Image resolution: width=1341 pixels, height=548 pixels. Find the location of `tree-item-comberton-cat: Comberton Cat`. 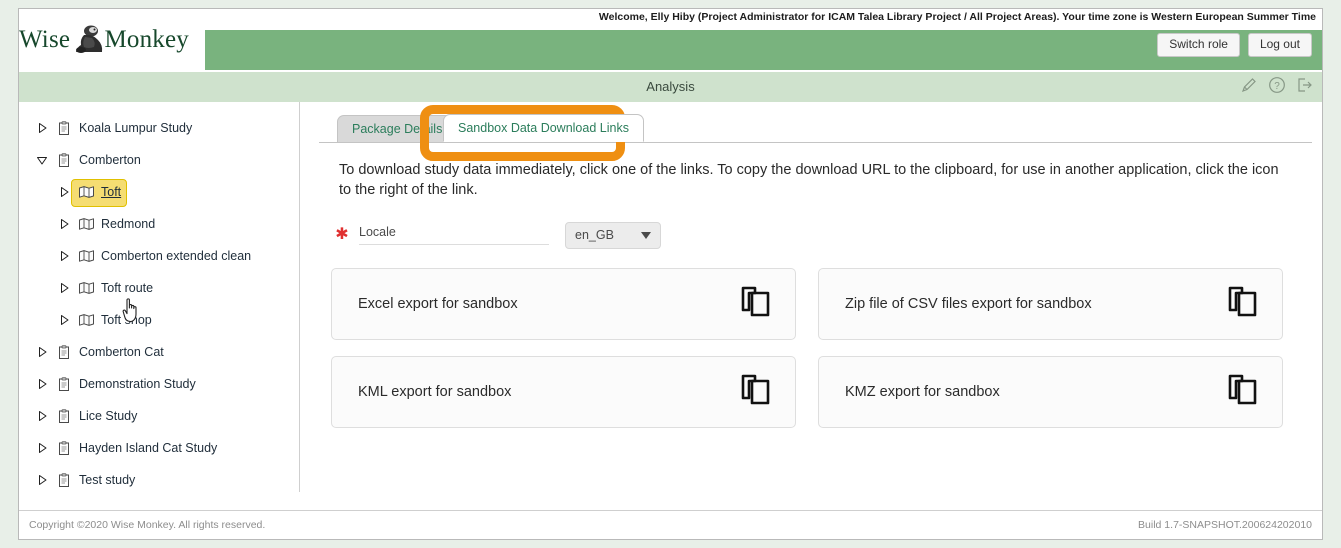

tree-item-comberton-cat: Comberton Cat is located at coordinates (159, 352).